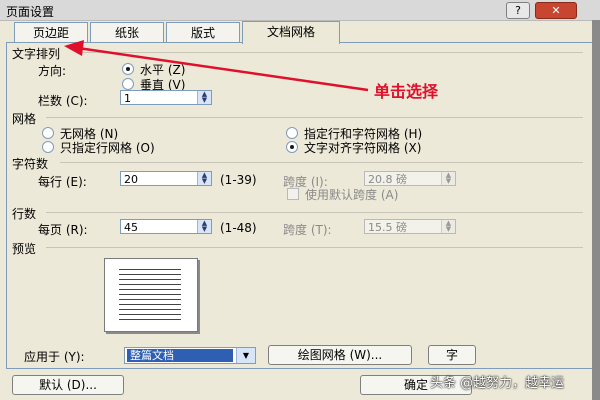 Image resolution: width=600 pixels, height=400 pixels. What do you see at coordinates (497, 383) in the screenshot?
I see `watermark: 头条 @越努力，越幸运` at bounding box center [497, 383].